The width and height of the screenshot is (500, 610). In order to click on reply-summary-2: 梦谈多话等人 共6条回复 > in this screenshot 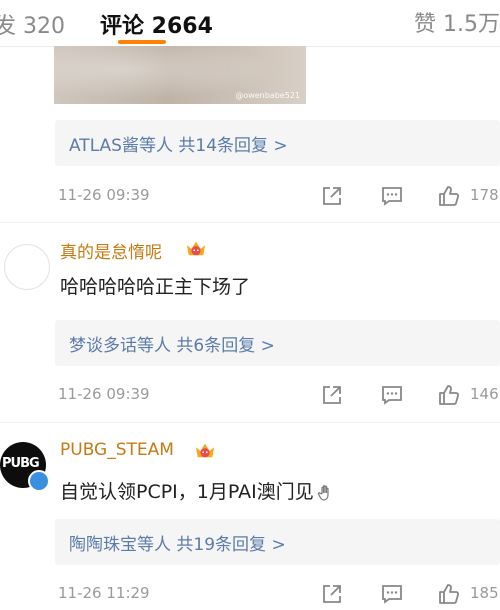, I will do `click(277, 343)`.